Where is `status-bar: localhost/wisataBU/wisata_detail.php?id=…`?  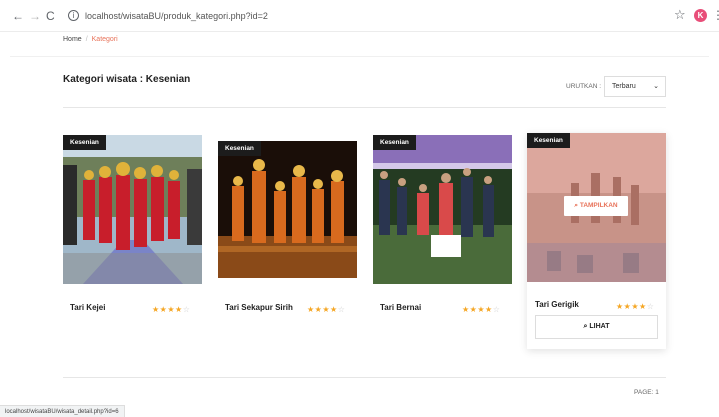
status-bar: localhost/wisataBU/wisata_detail.php?id=… is located at coordinates (62, 411).